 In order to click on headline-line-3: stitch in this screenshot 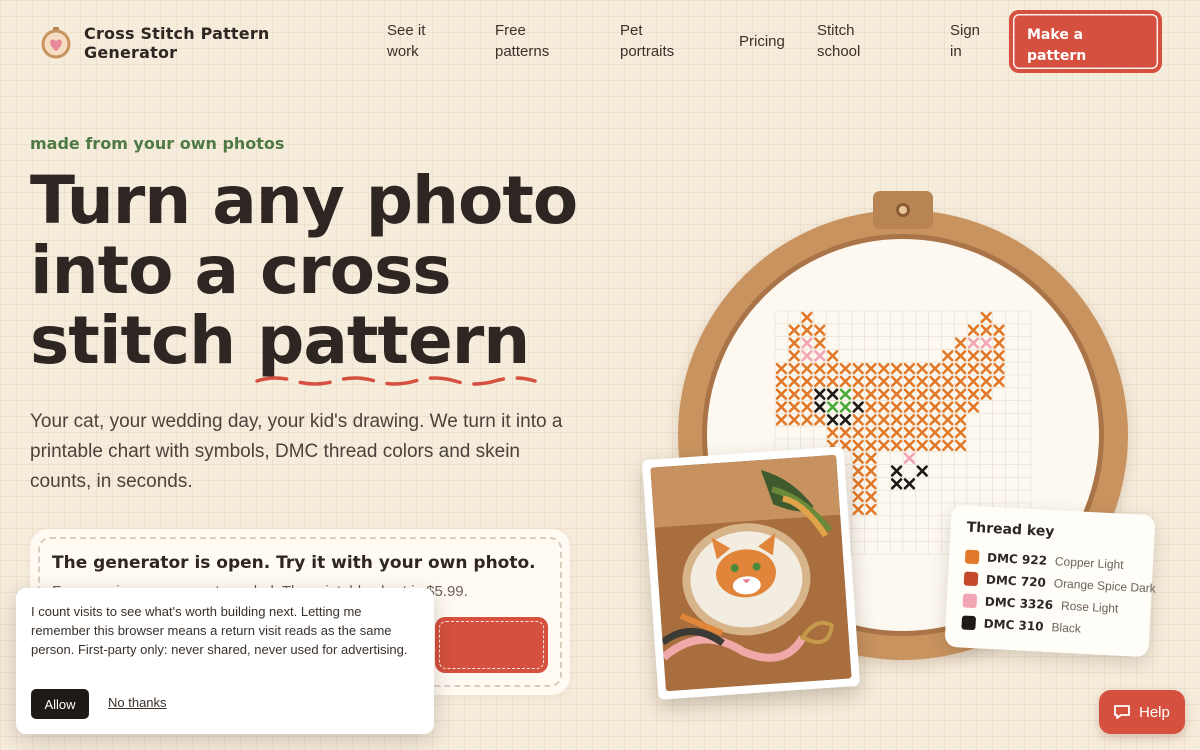, I will do `click(144, 340)`.